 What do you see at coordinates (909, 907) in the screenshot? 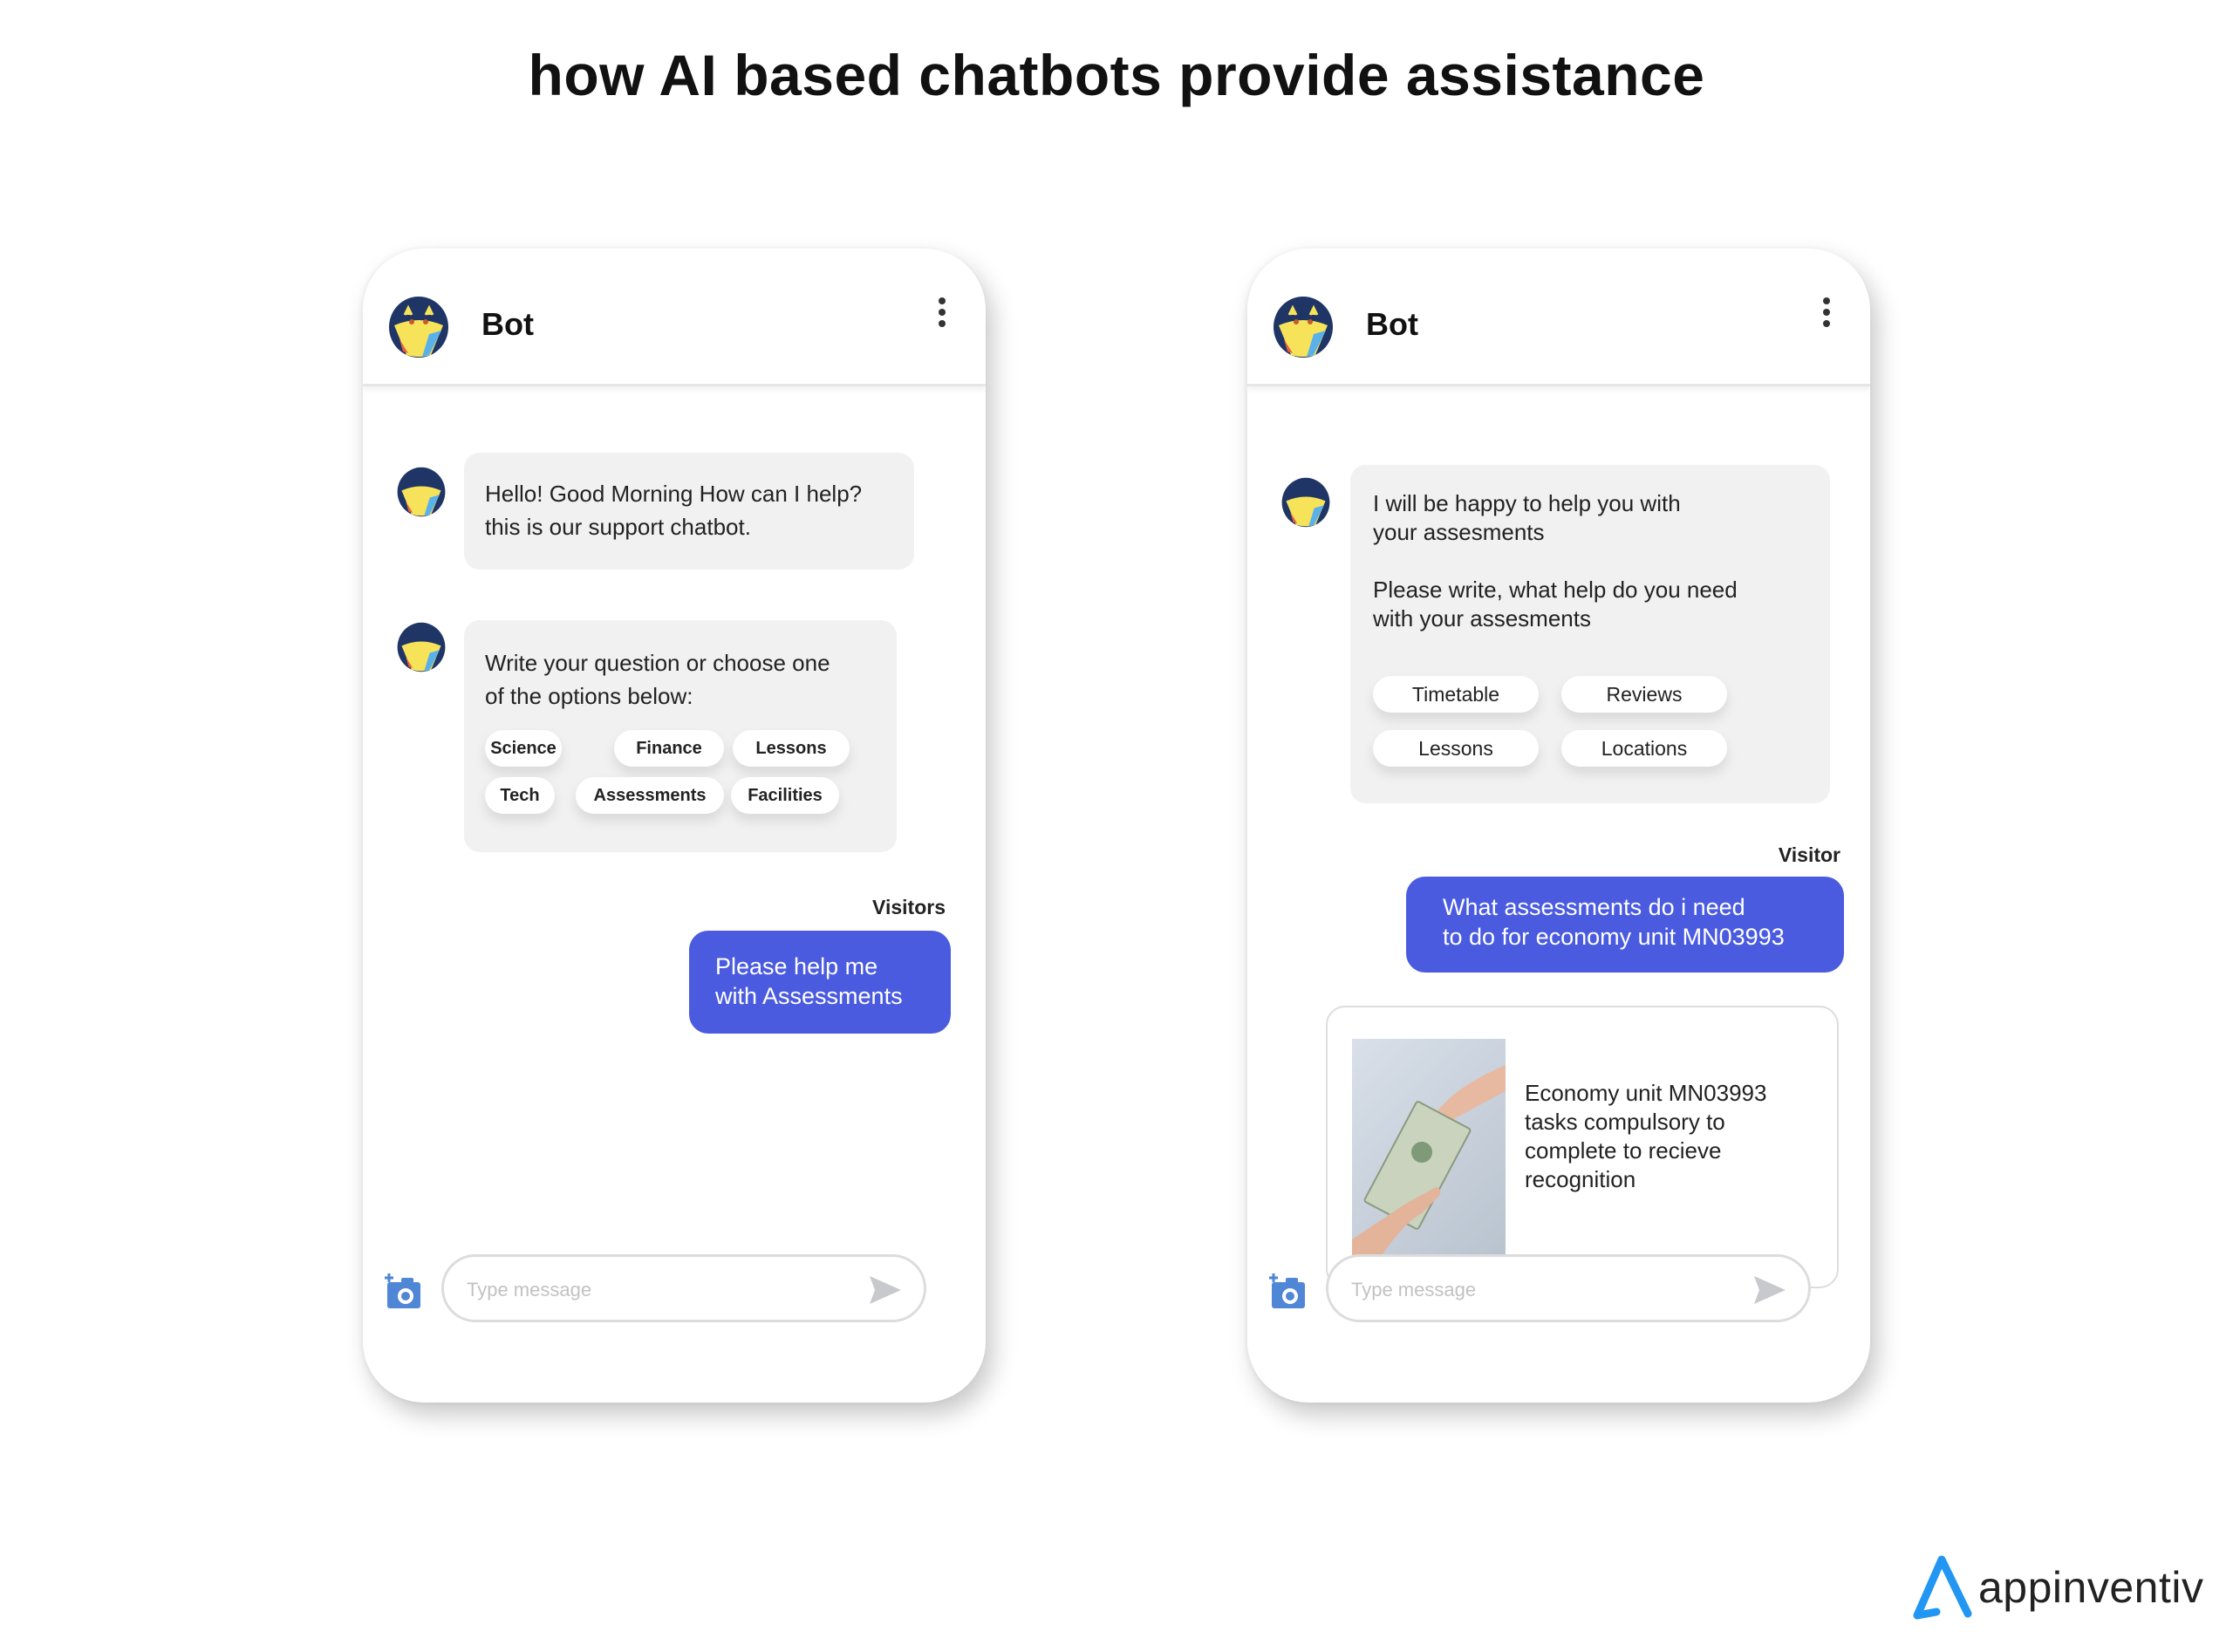
I see `visitor-label: Visitors` at bounding box center [909, 907].